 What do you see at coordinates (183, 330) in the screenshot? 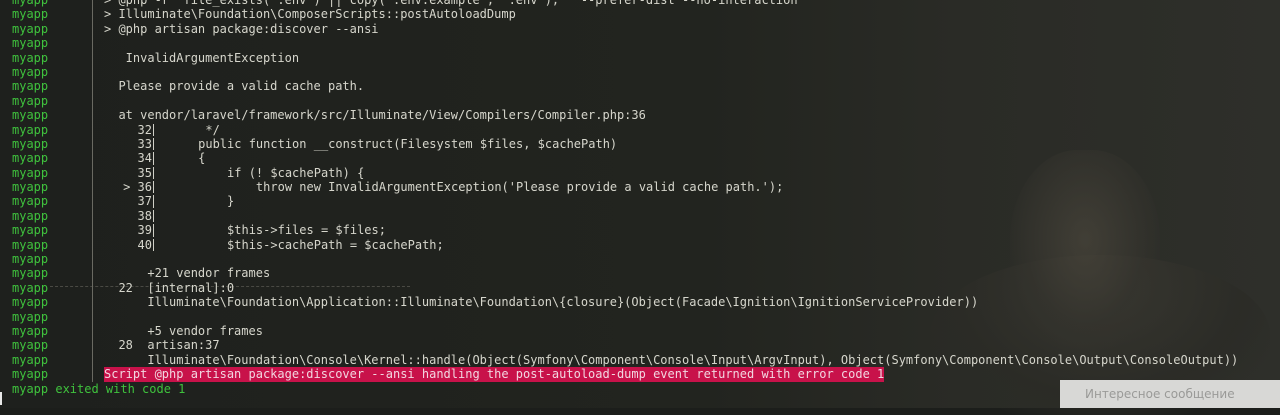
I see `log-text: +5 vendor frames` at bounding box center [183, 330].